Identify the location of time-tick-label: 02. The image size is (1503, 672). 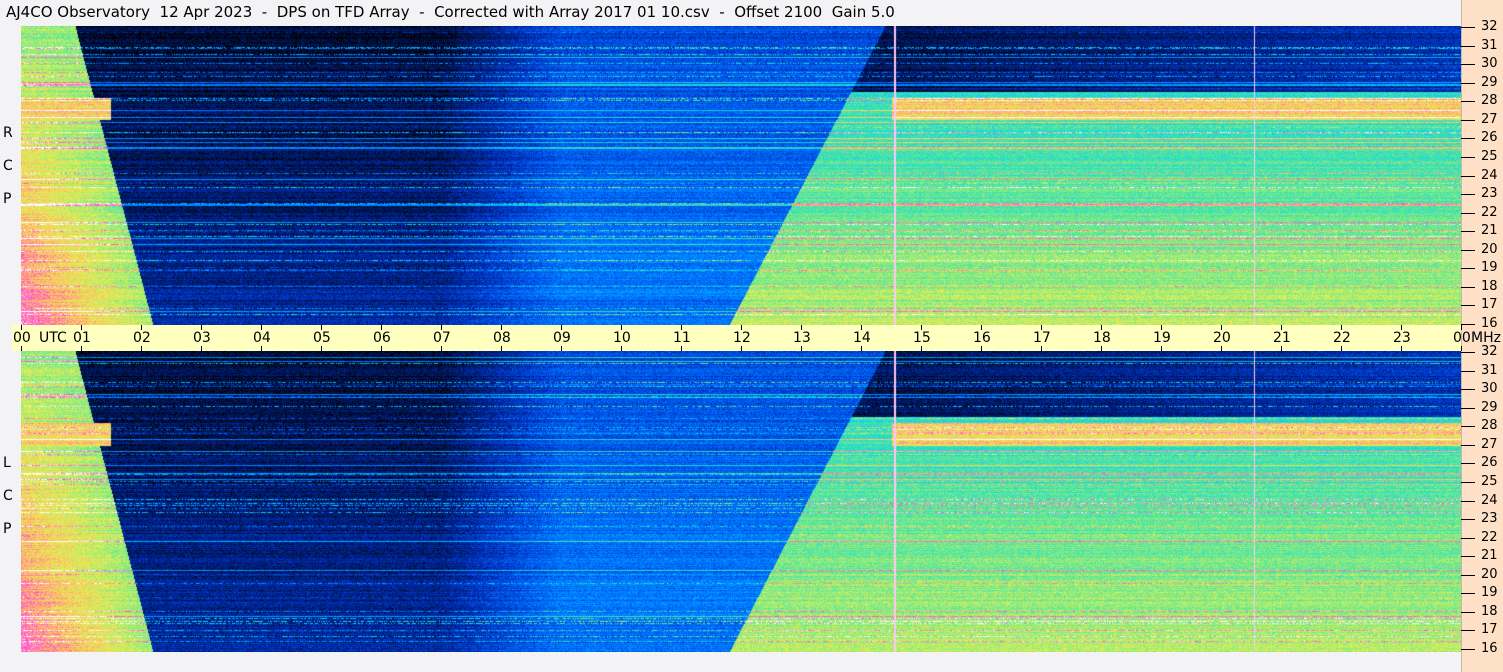
(142, 338).